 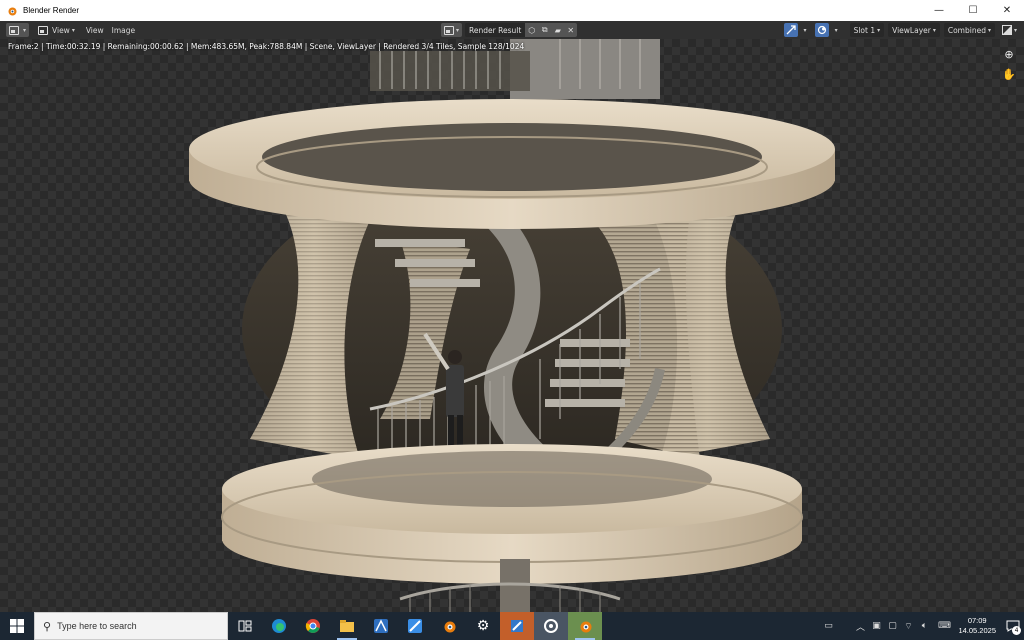 I want to click on duplicate-icon: ⧉, so click(x=544, y=30).